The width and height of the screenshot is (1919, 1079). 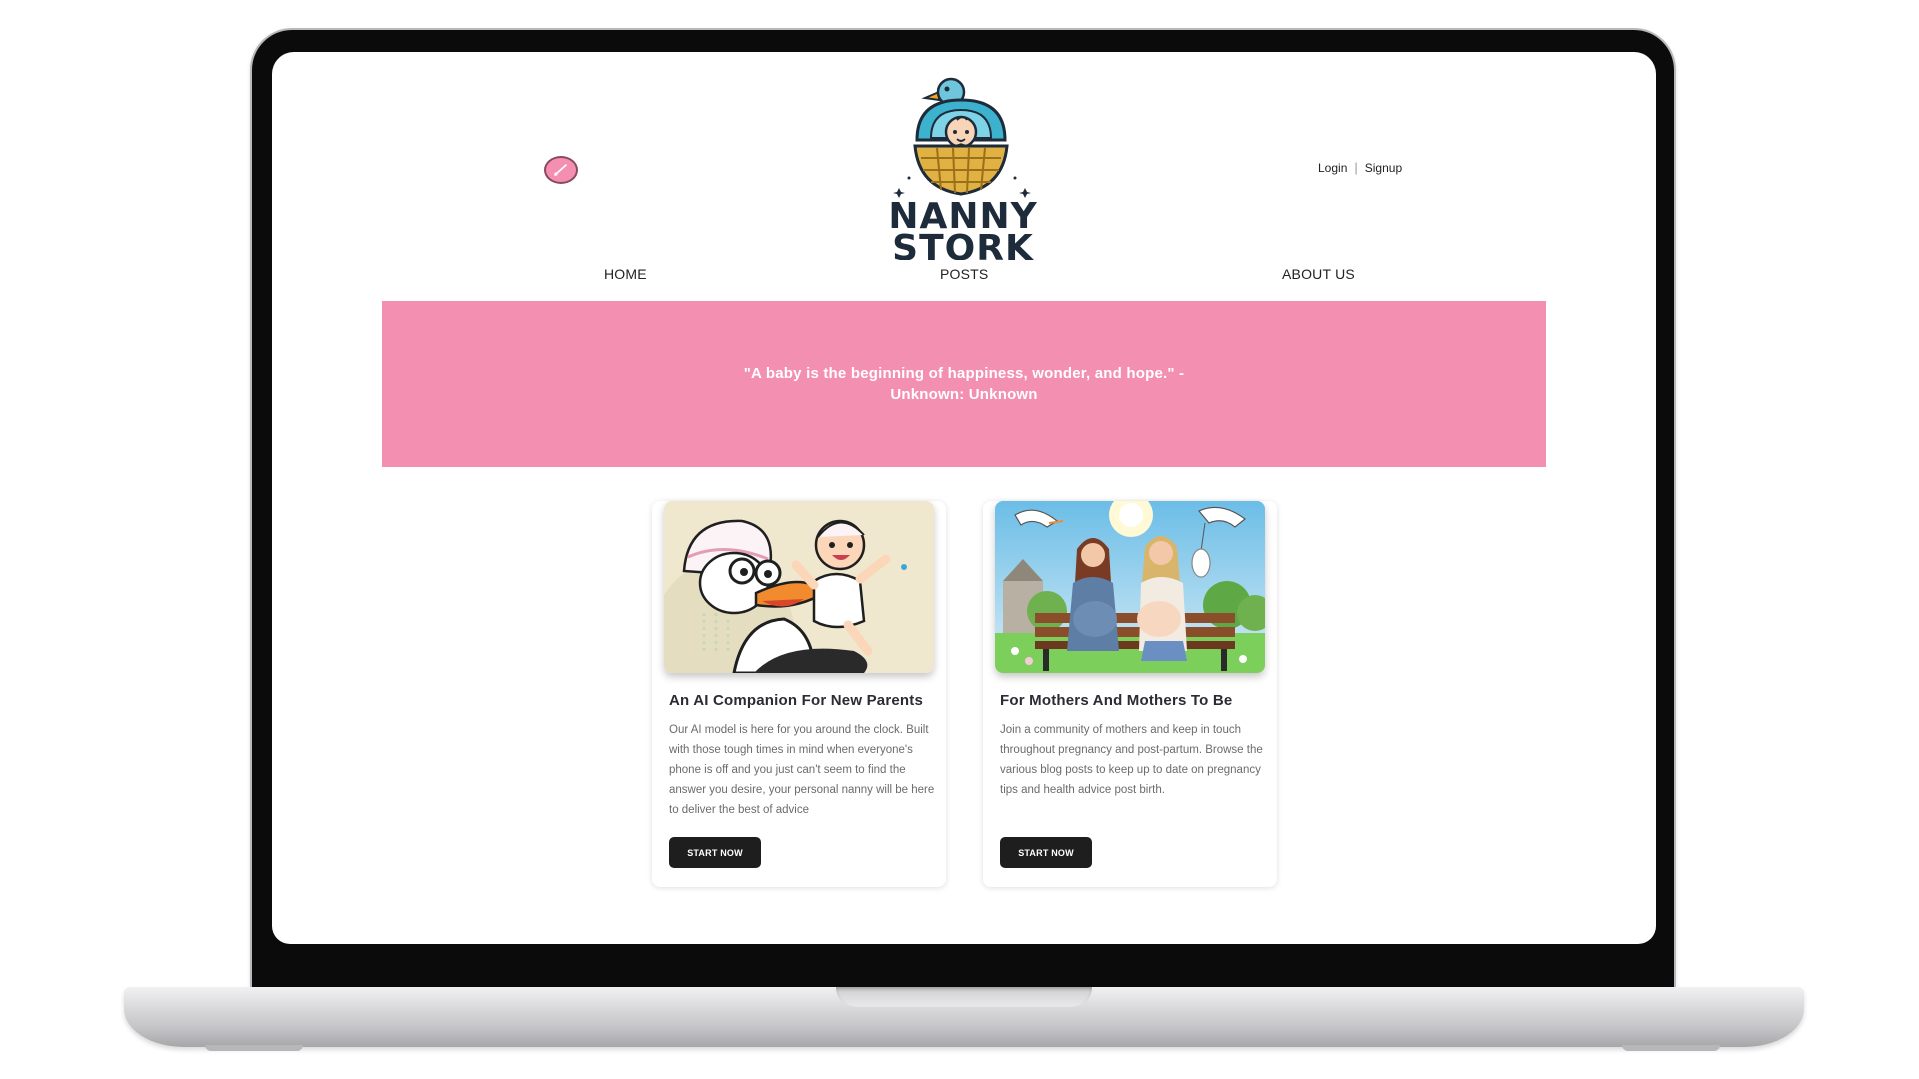 What do you see at coordinates (1332, 168) in the screenshot?
I see `login-link: Login` at bounding box center [1332, 168].